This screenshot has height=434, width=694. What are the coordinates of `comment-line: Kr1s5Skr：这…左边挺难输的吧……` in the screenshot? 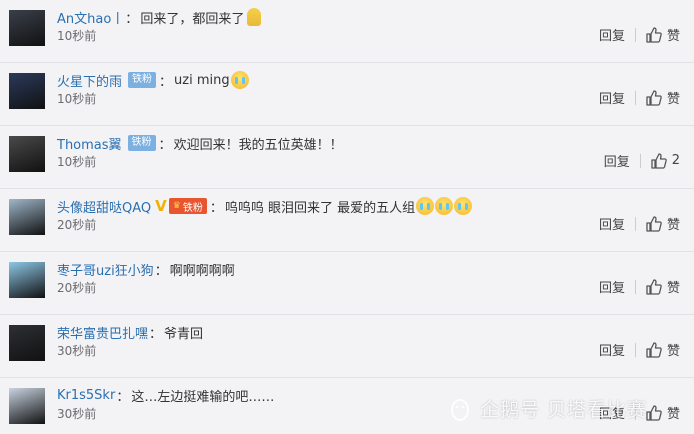 It's located at (165, 395).